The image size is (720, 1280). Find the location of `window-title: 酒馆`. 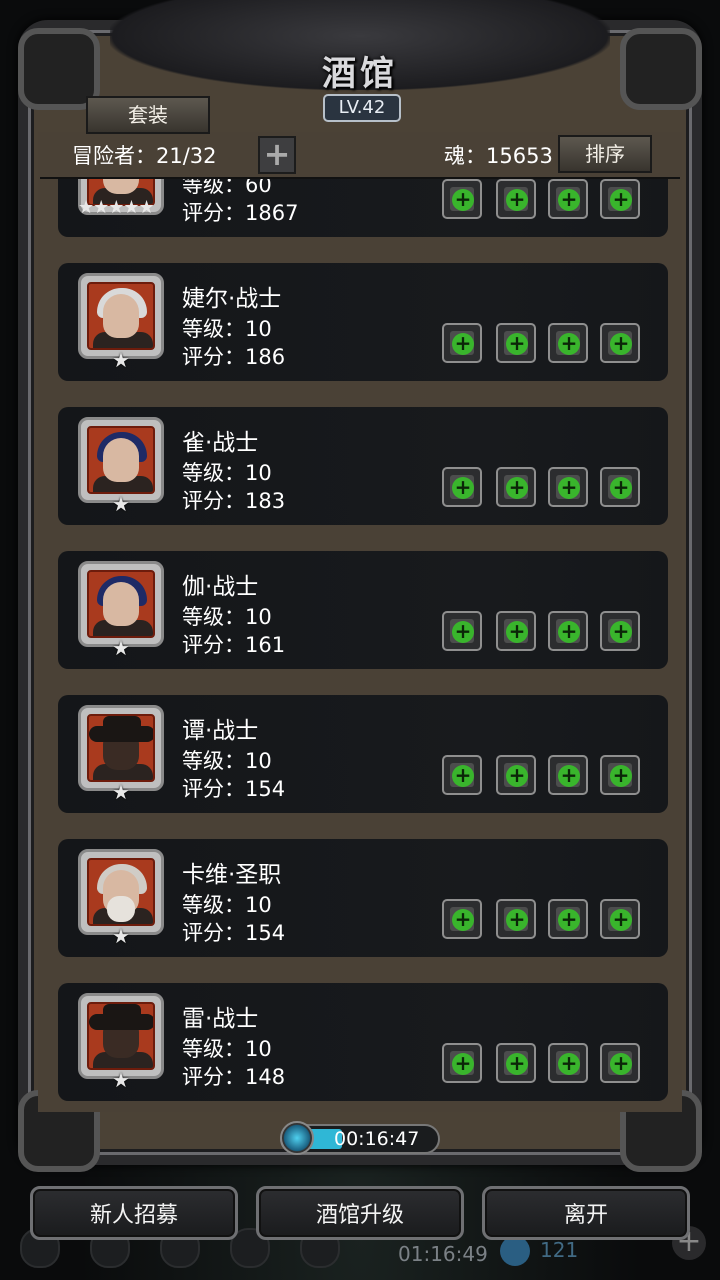

window-title: 酒馆 is located at coordinates (360, 74).